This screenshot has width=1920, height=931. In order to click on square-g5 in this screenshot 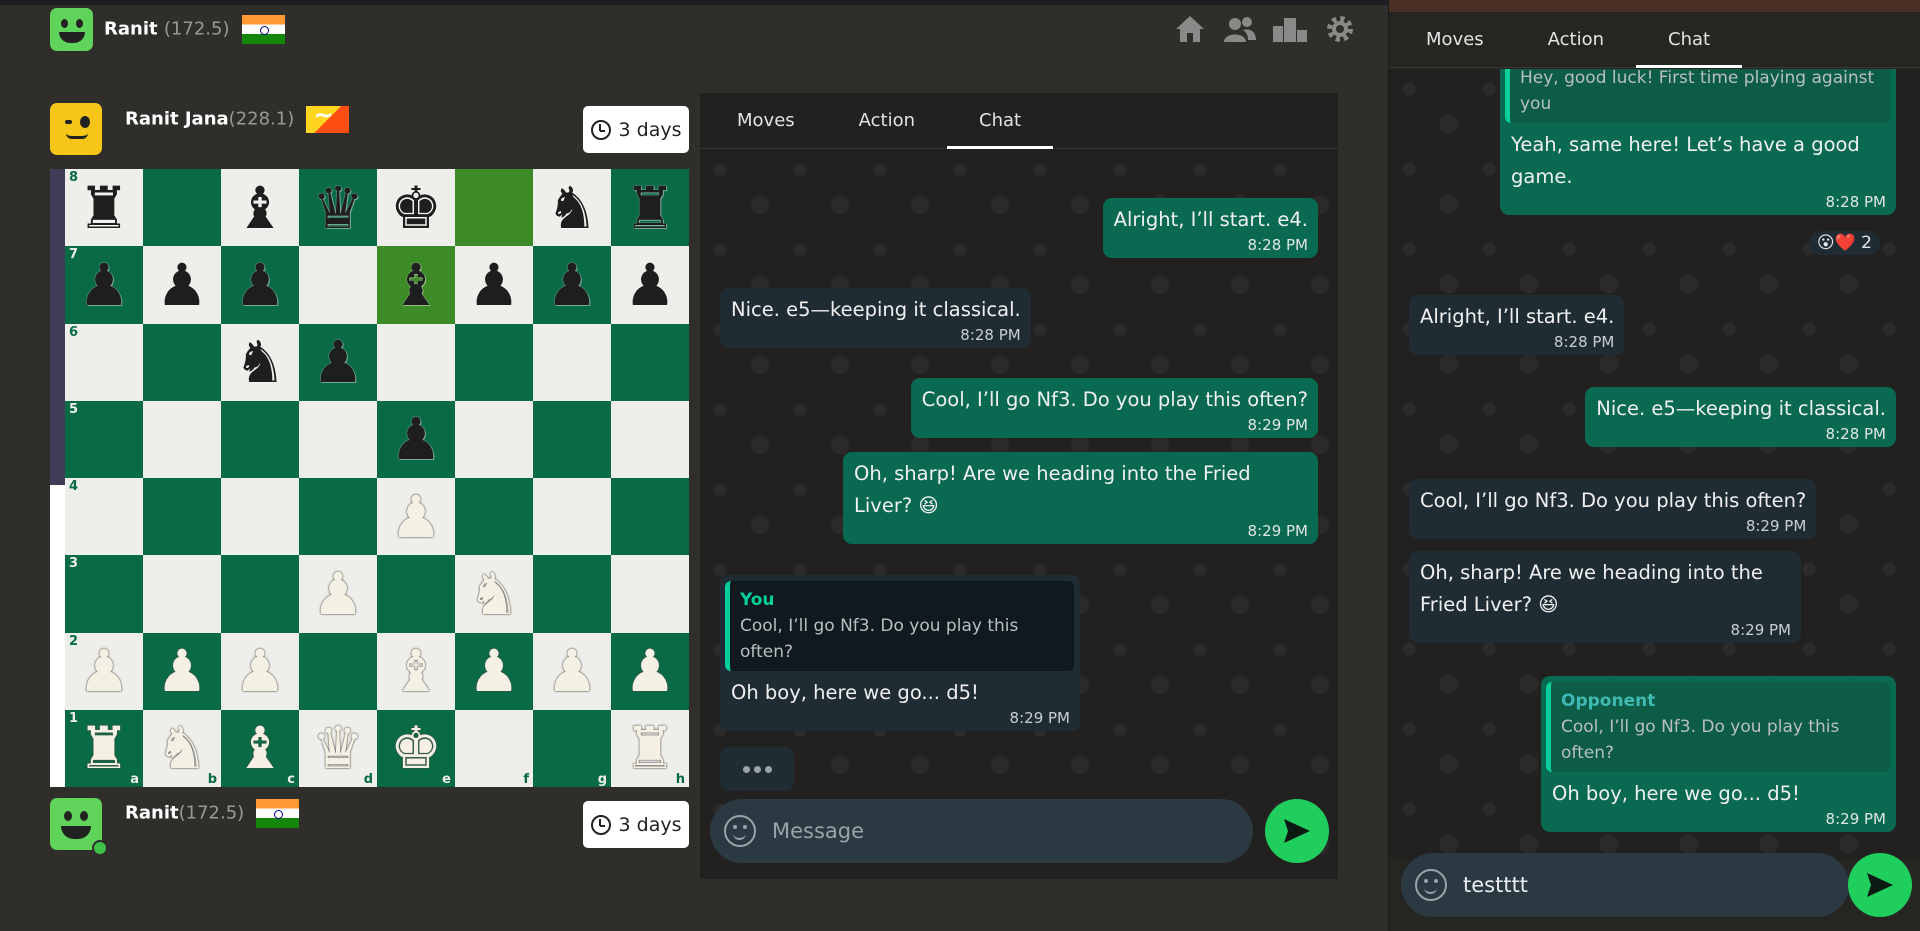, I will do `click(572, 439)`.